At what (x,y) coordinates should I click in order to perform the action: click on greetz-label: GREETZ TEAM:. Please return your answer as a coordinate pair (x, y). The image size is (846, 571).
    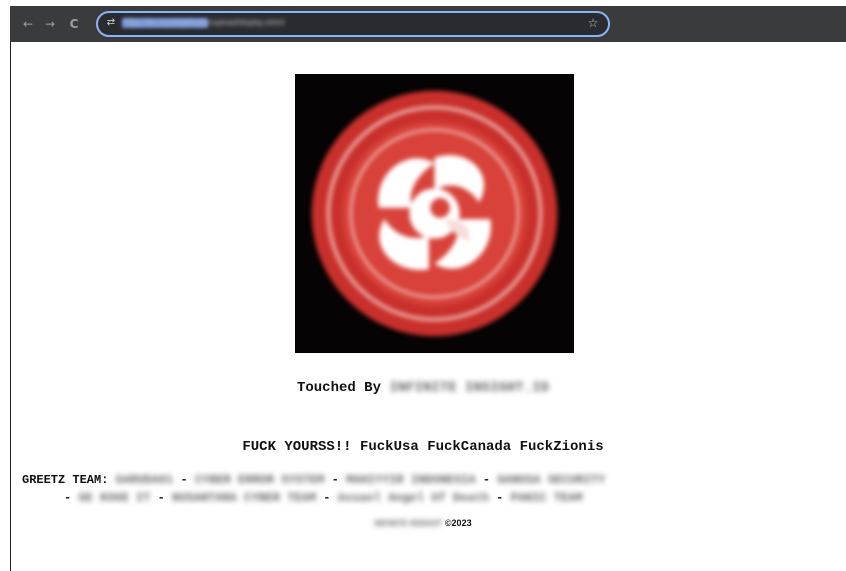
    Looking at the image, I should click on (65, 480).